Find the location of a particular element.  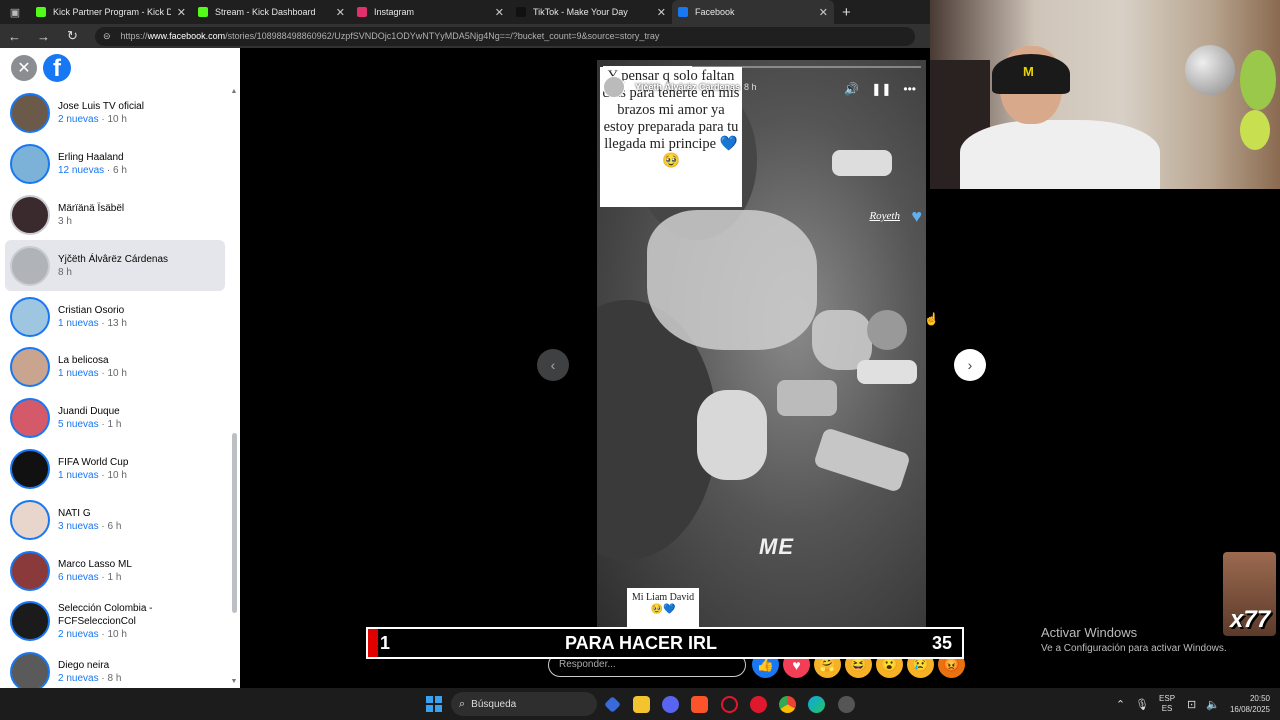

scrollbar-thumb is located at coordinates (234, 523).